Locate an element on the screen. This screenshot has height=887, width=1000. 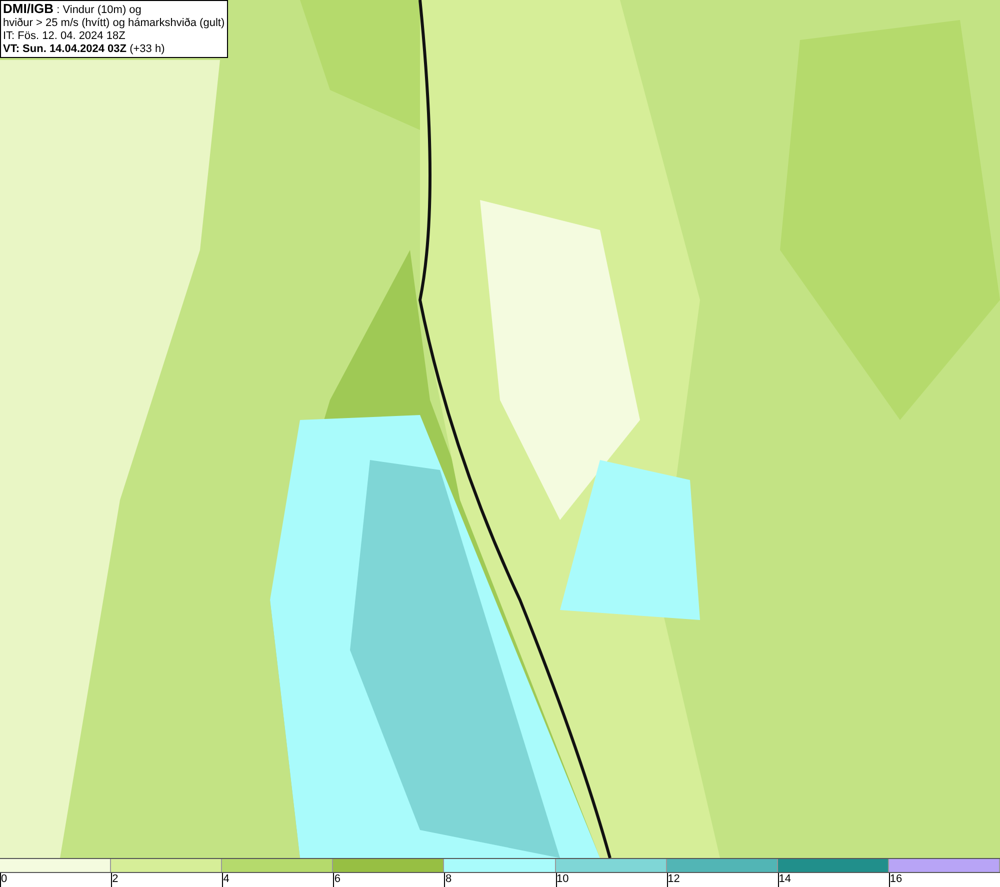
legend-tick-label: 8 is located at coordinates (448, 879).